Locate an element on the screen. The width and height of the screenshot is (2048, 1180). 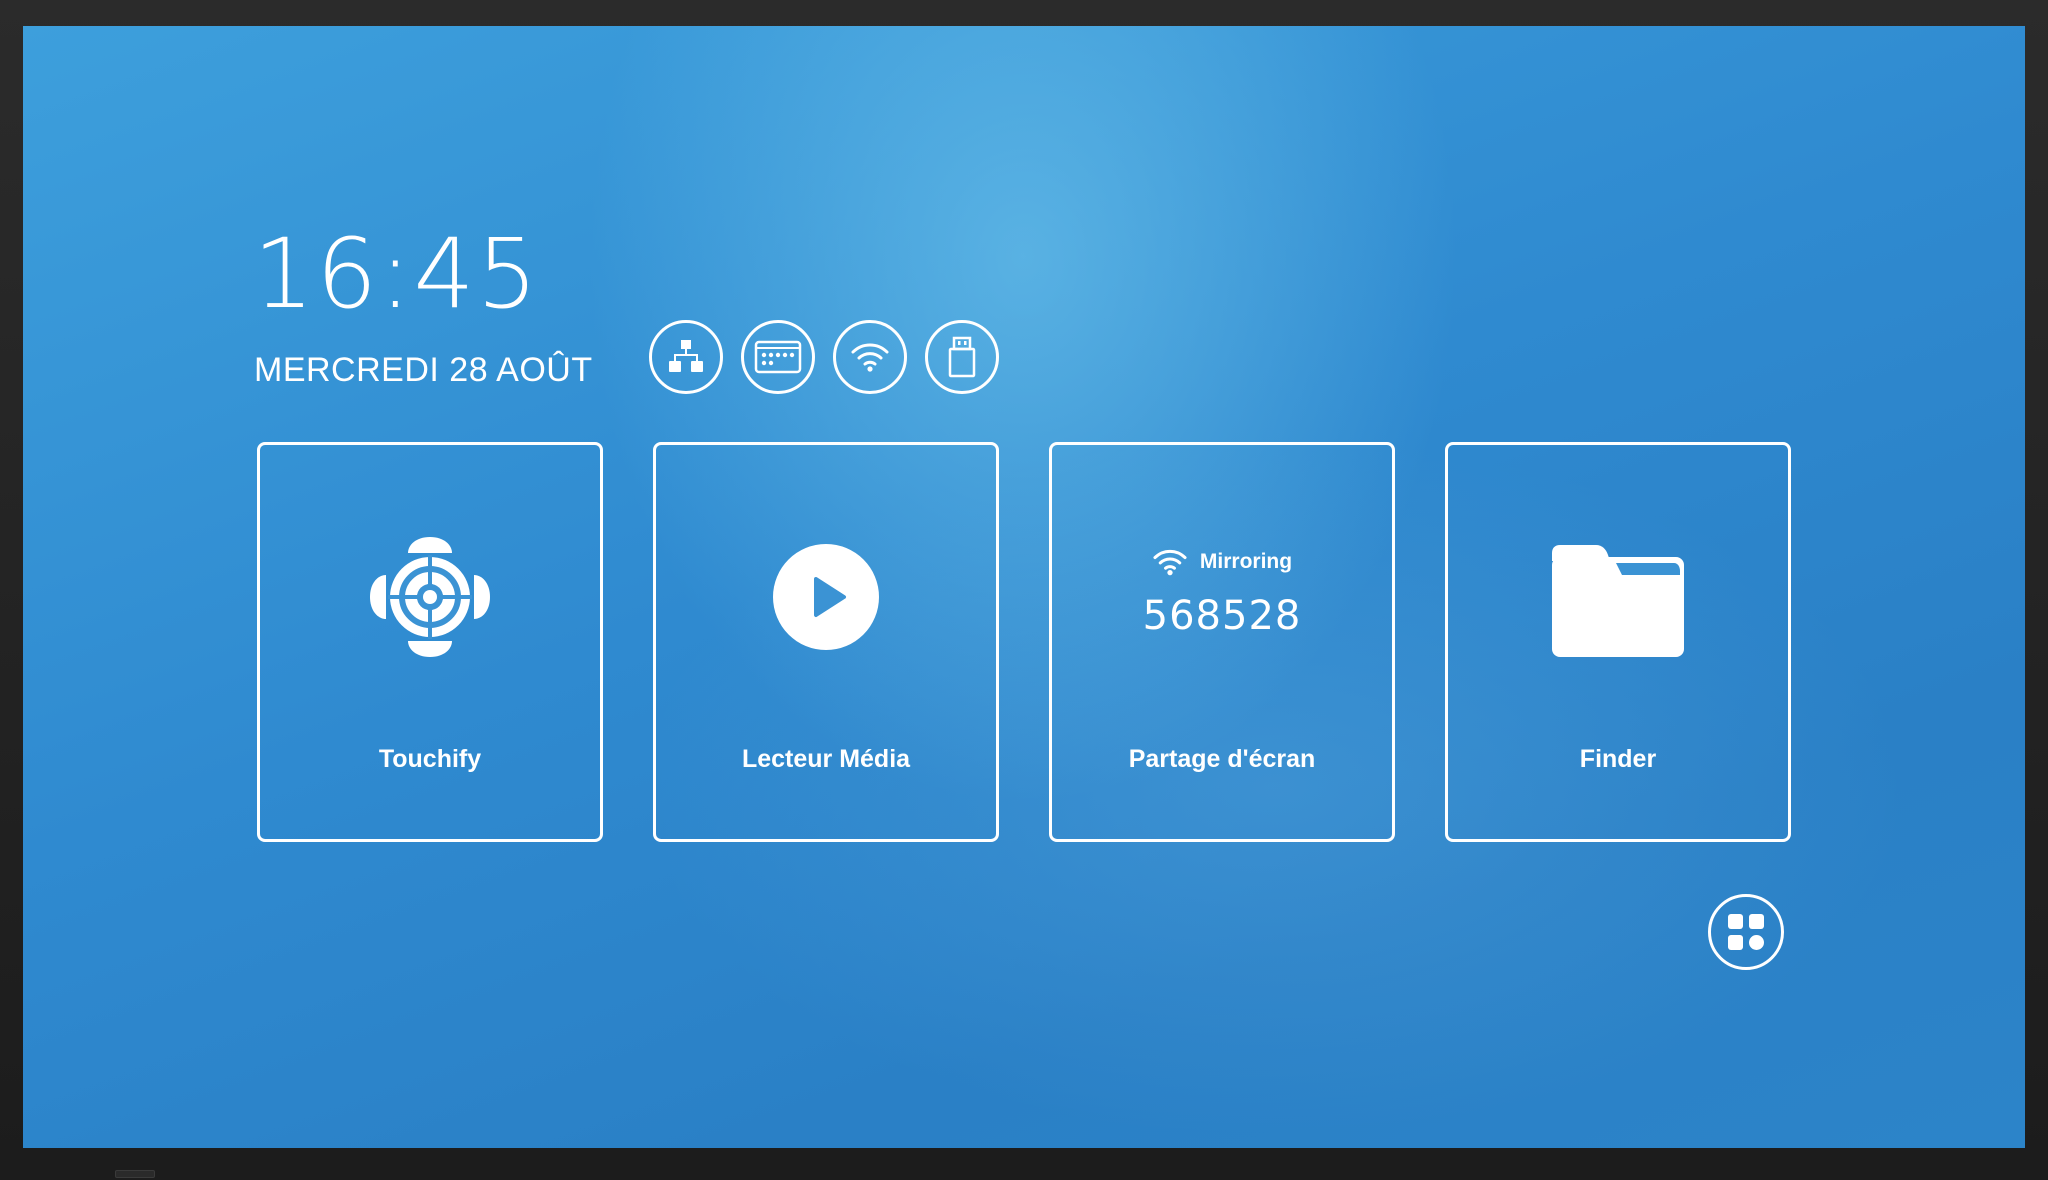
network-icon is located at coordinates (686, 356).